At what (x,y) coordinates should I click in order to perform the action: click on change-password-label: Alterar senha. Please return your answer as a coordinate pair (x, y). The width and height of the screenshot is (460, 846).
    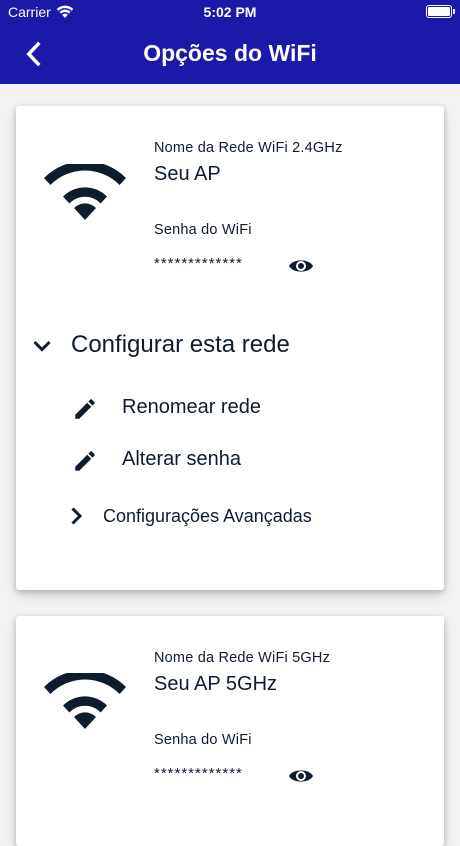
    Looking at the image, I should click on (181, 459).